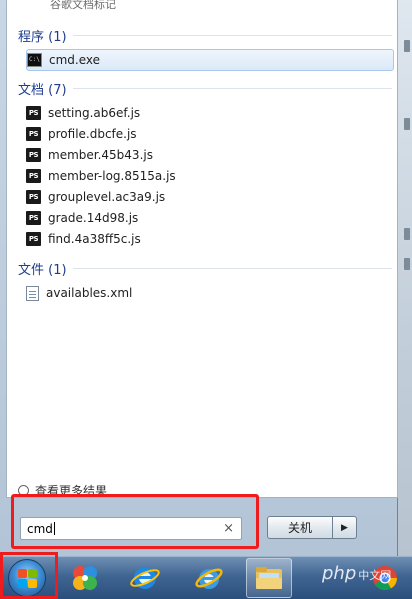 The width and height of the screenshot is (412, 599). I want to click on result-label: profile.dbcfe.js, so click(92, 134).